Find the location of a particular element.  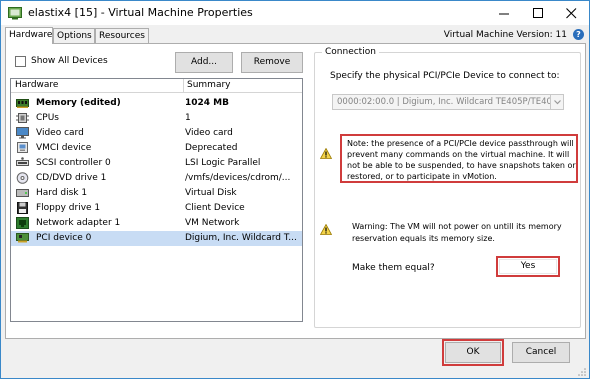

vm-version-label: Virtual Machine Version: 11 is located at coordinates (505, 35).